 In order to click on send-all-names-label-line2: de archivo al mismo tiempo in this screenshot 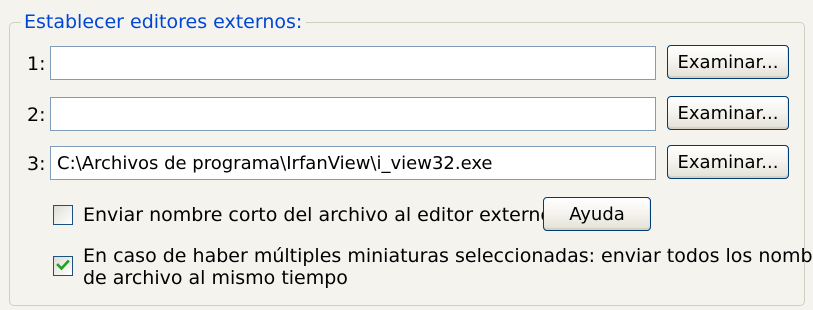, I will do `click(215, 278)`.